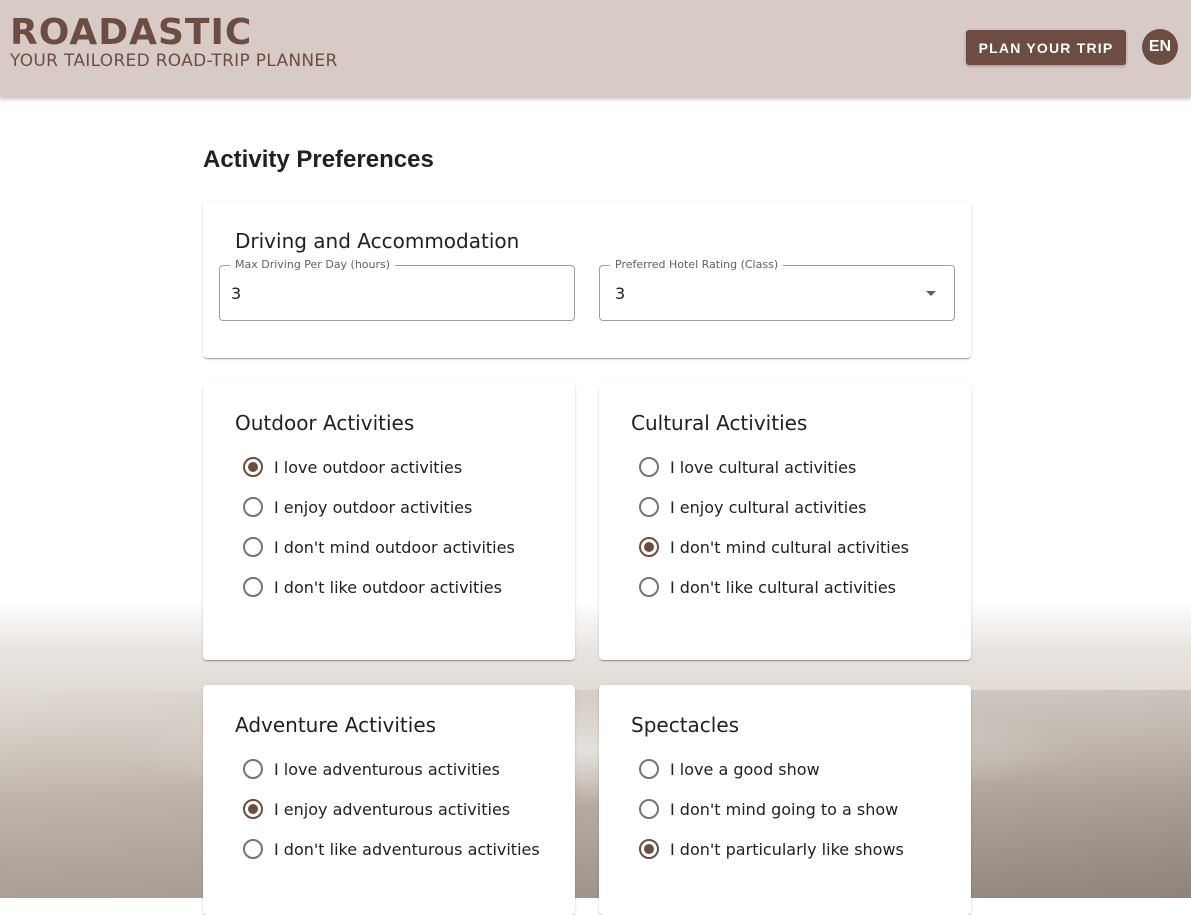 The width and height of the screenshot is (1191, 915). What do you see at coordinates (719, 423) in the screenshot?
I see `card-title: Cultural Activities` at bounding box center [719, 423].